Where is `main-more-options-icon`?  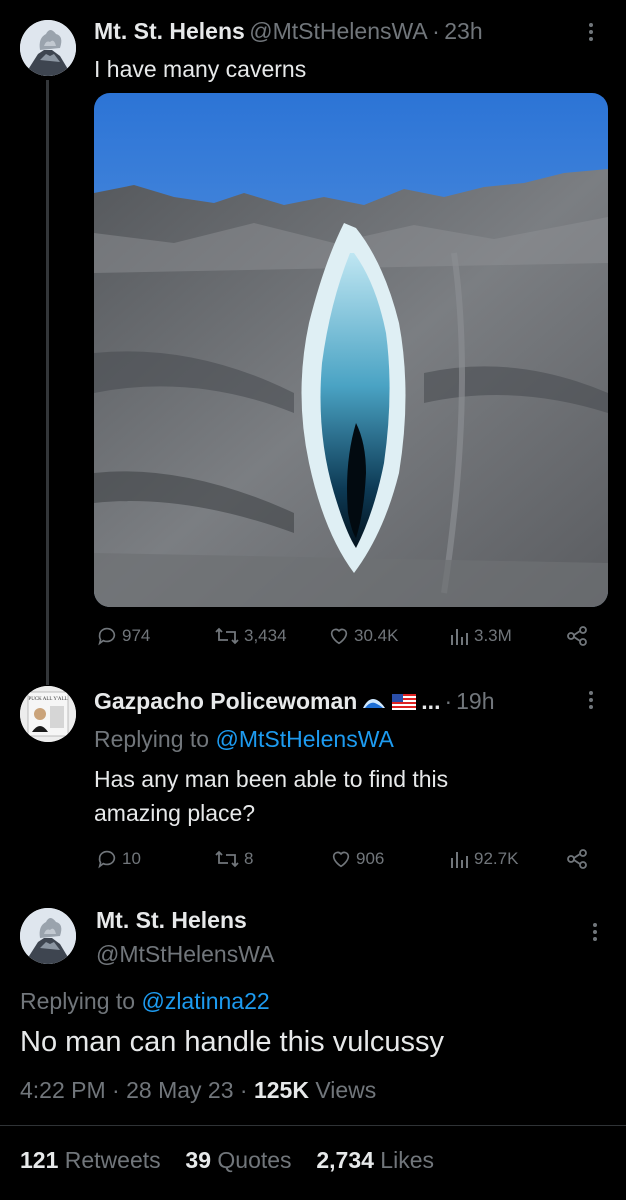
main-more-options-icon is located at coordinates (595, 932).